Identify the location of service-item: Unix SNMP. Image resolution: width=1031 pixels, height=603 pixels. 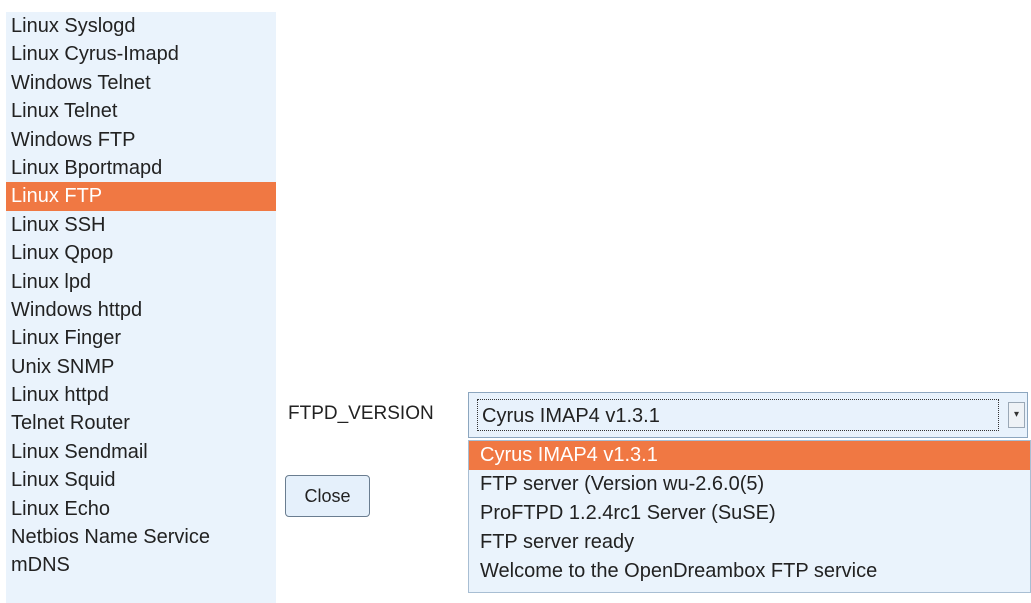
(141, 367).